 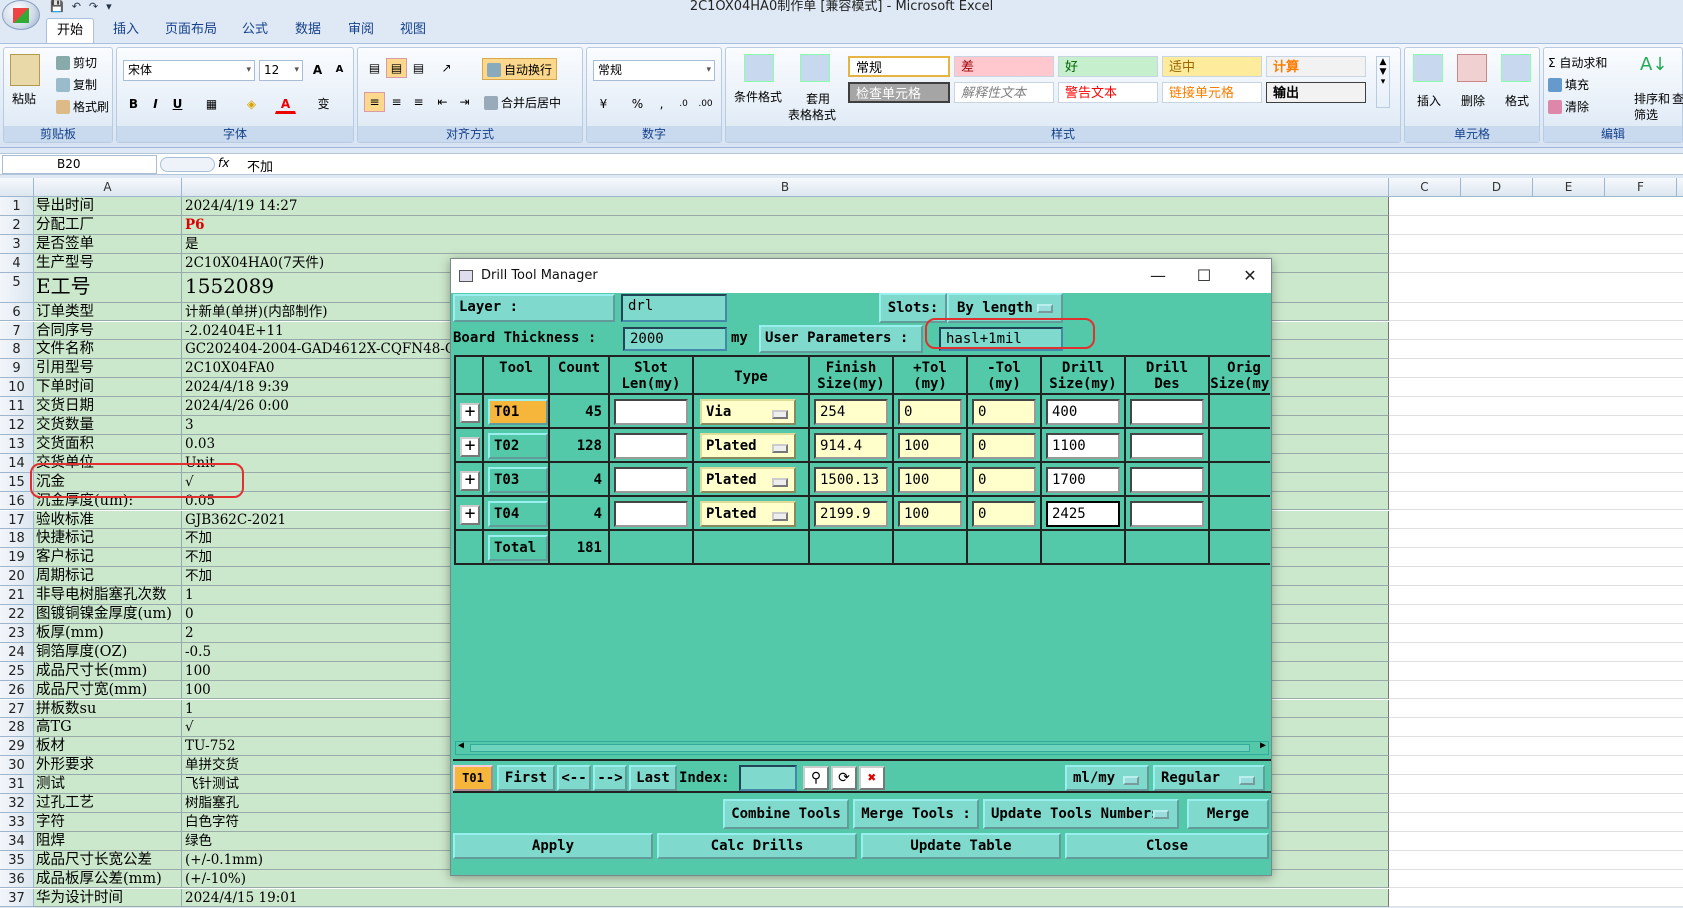 I want to click on insert-cells-button: 插入, so click(x=1429, y=100).